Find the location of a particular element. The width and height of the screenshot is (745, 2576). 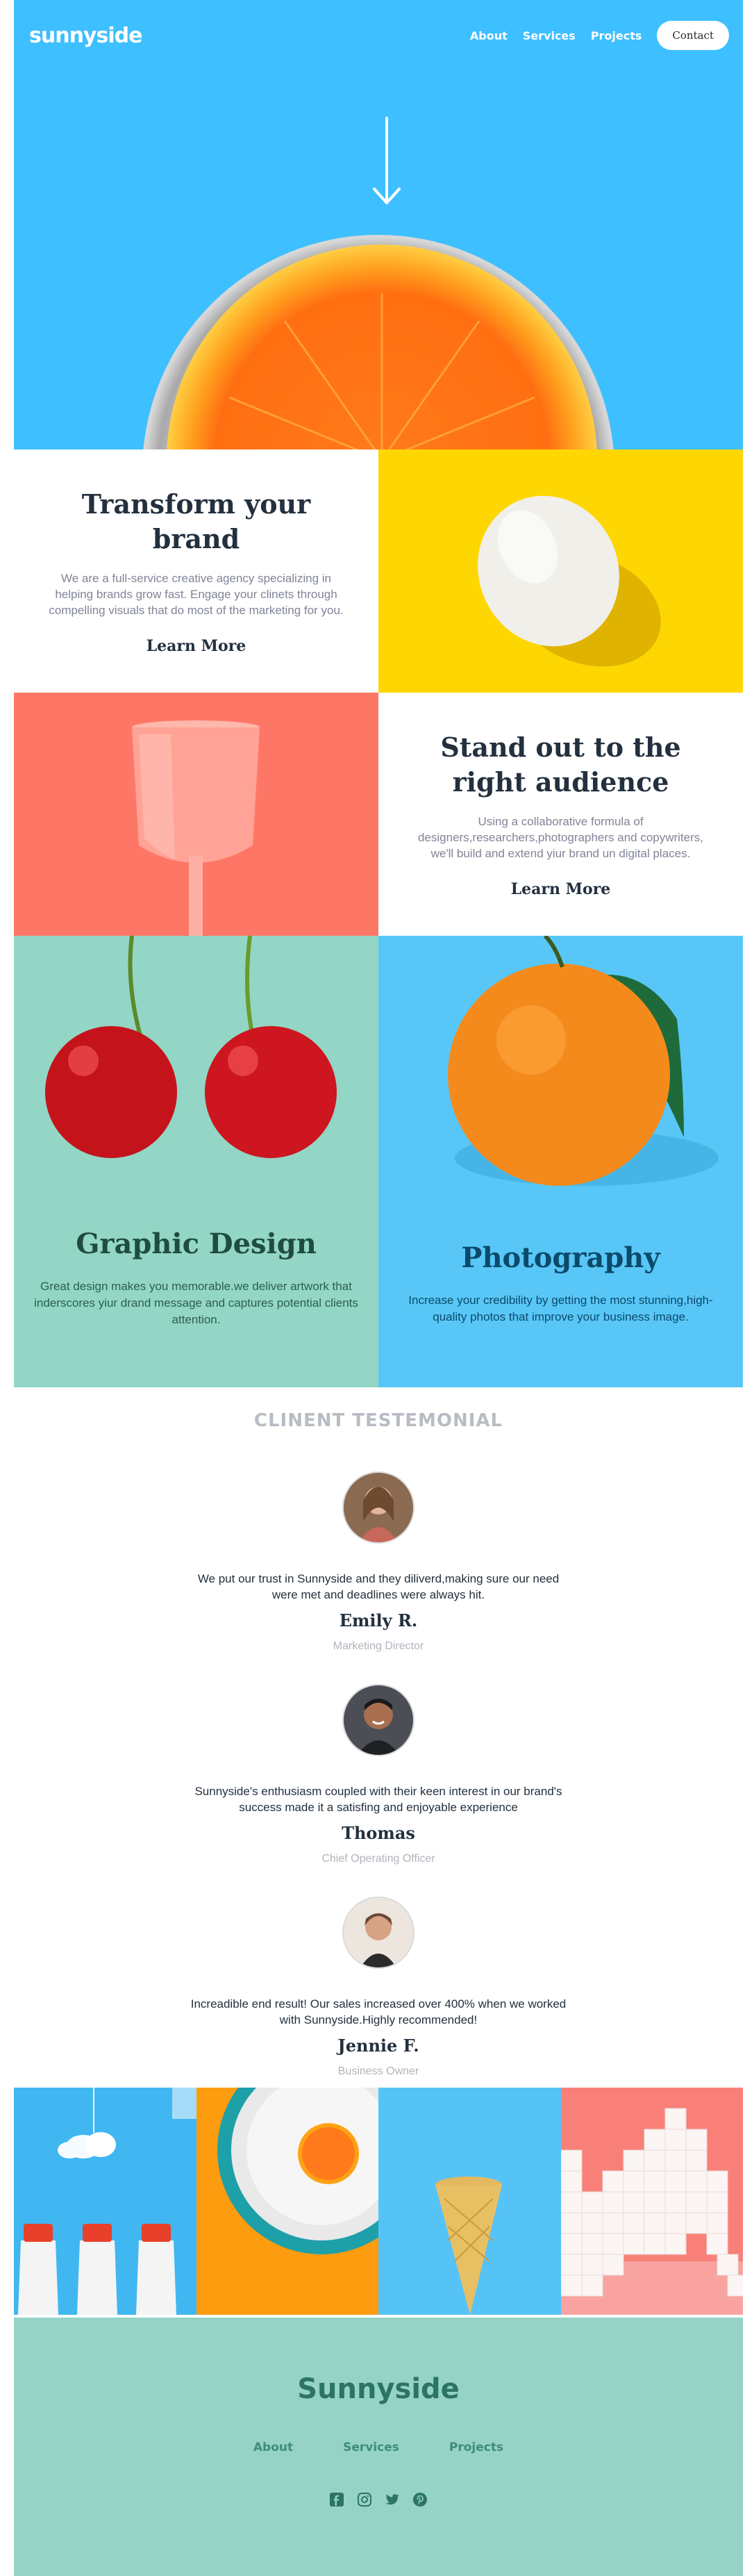

transform-learn-more: Learn More is located at coordinates (196, 645).